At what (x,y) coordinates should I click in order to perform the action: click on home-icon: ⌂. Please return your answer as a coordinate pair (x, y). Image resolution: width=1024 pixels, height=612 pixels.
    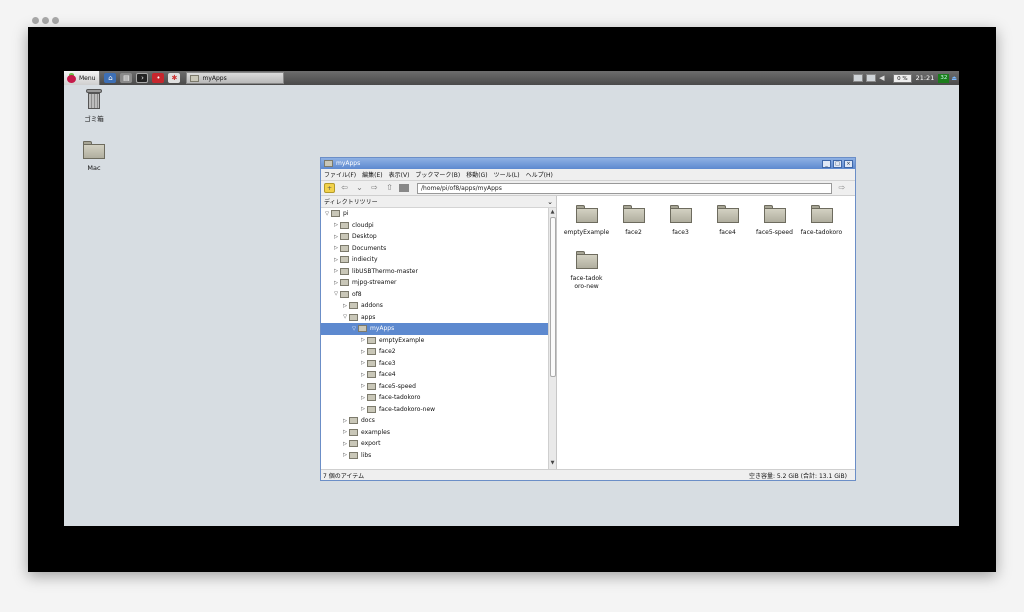
    Looking at the image, I should click on (110, 78).